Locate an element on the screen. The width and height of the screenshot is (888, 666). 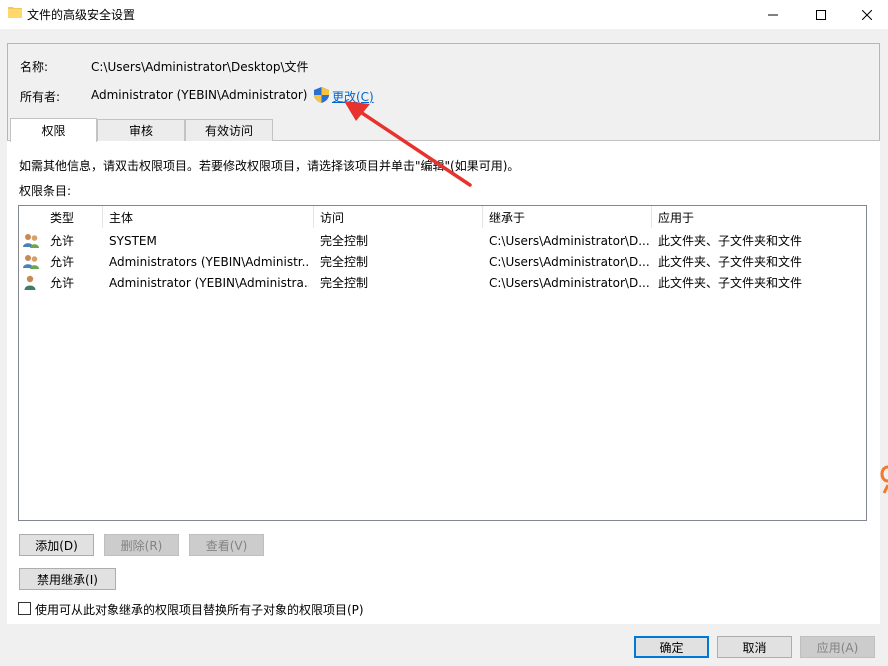
tab-effective-access: 有效访问 is located at coordinates (229, 130).